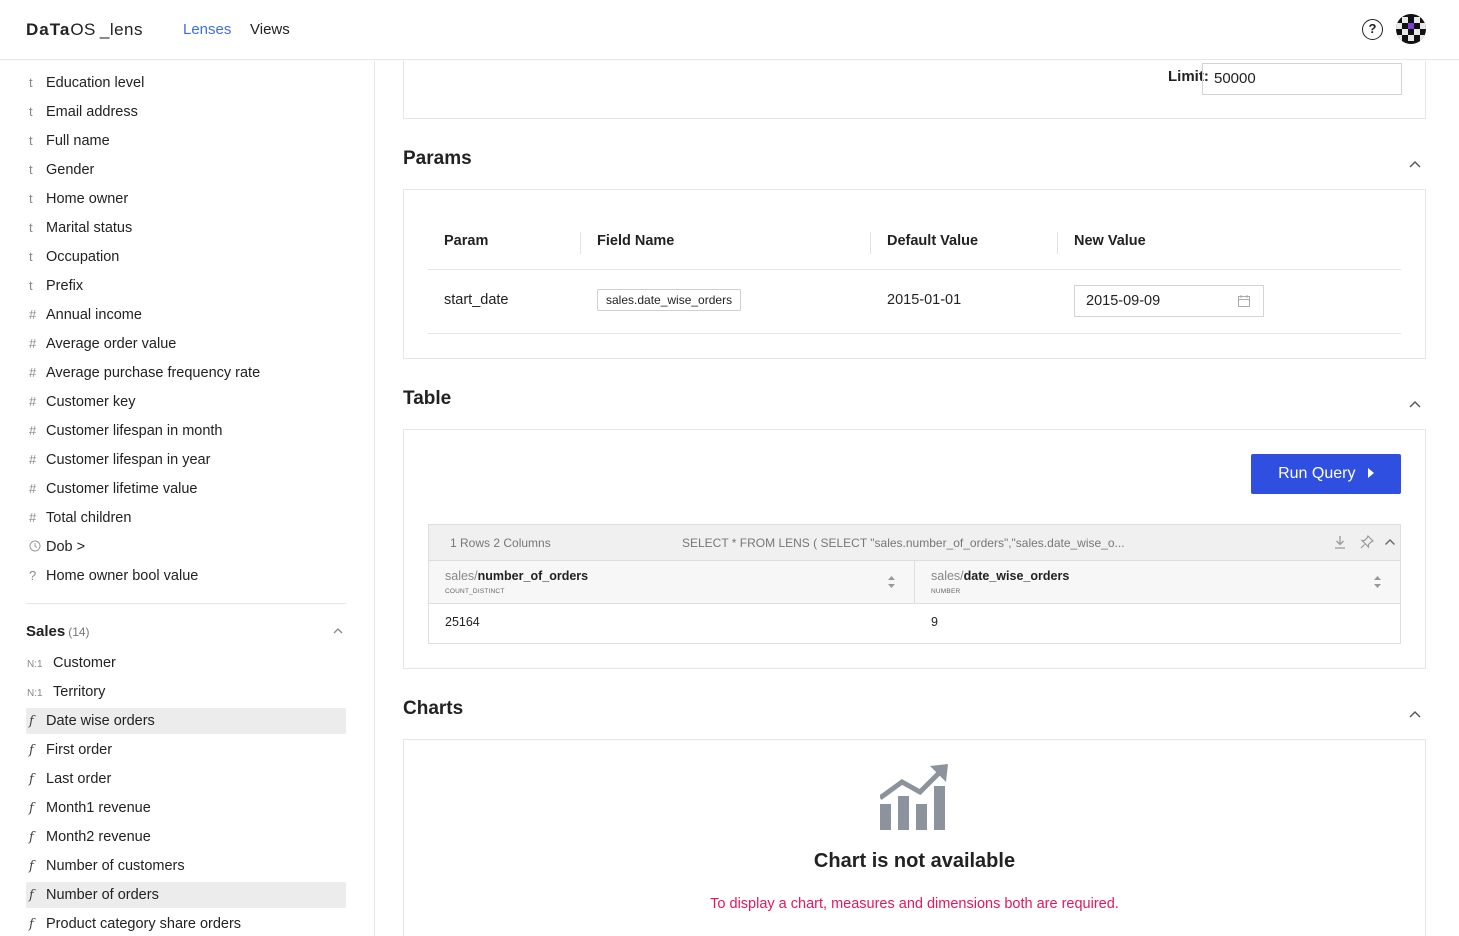 This screenshot has width=1459, height=936. What do you see at coordinates (186, 547) in the screenshot?
I see `sidebar-field-item: Dob >` at bounding box center [186, 547].